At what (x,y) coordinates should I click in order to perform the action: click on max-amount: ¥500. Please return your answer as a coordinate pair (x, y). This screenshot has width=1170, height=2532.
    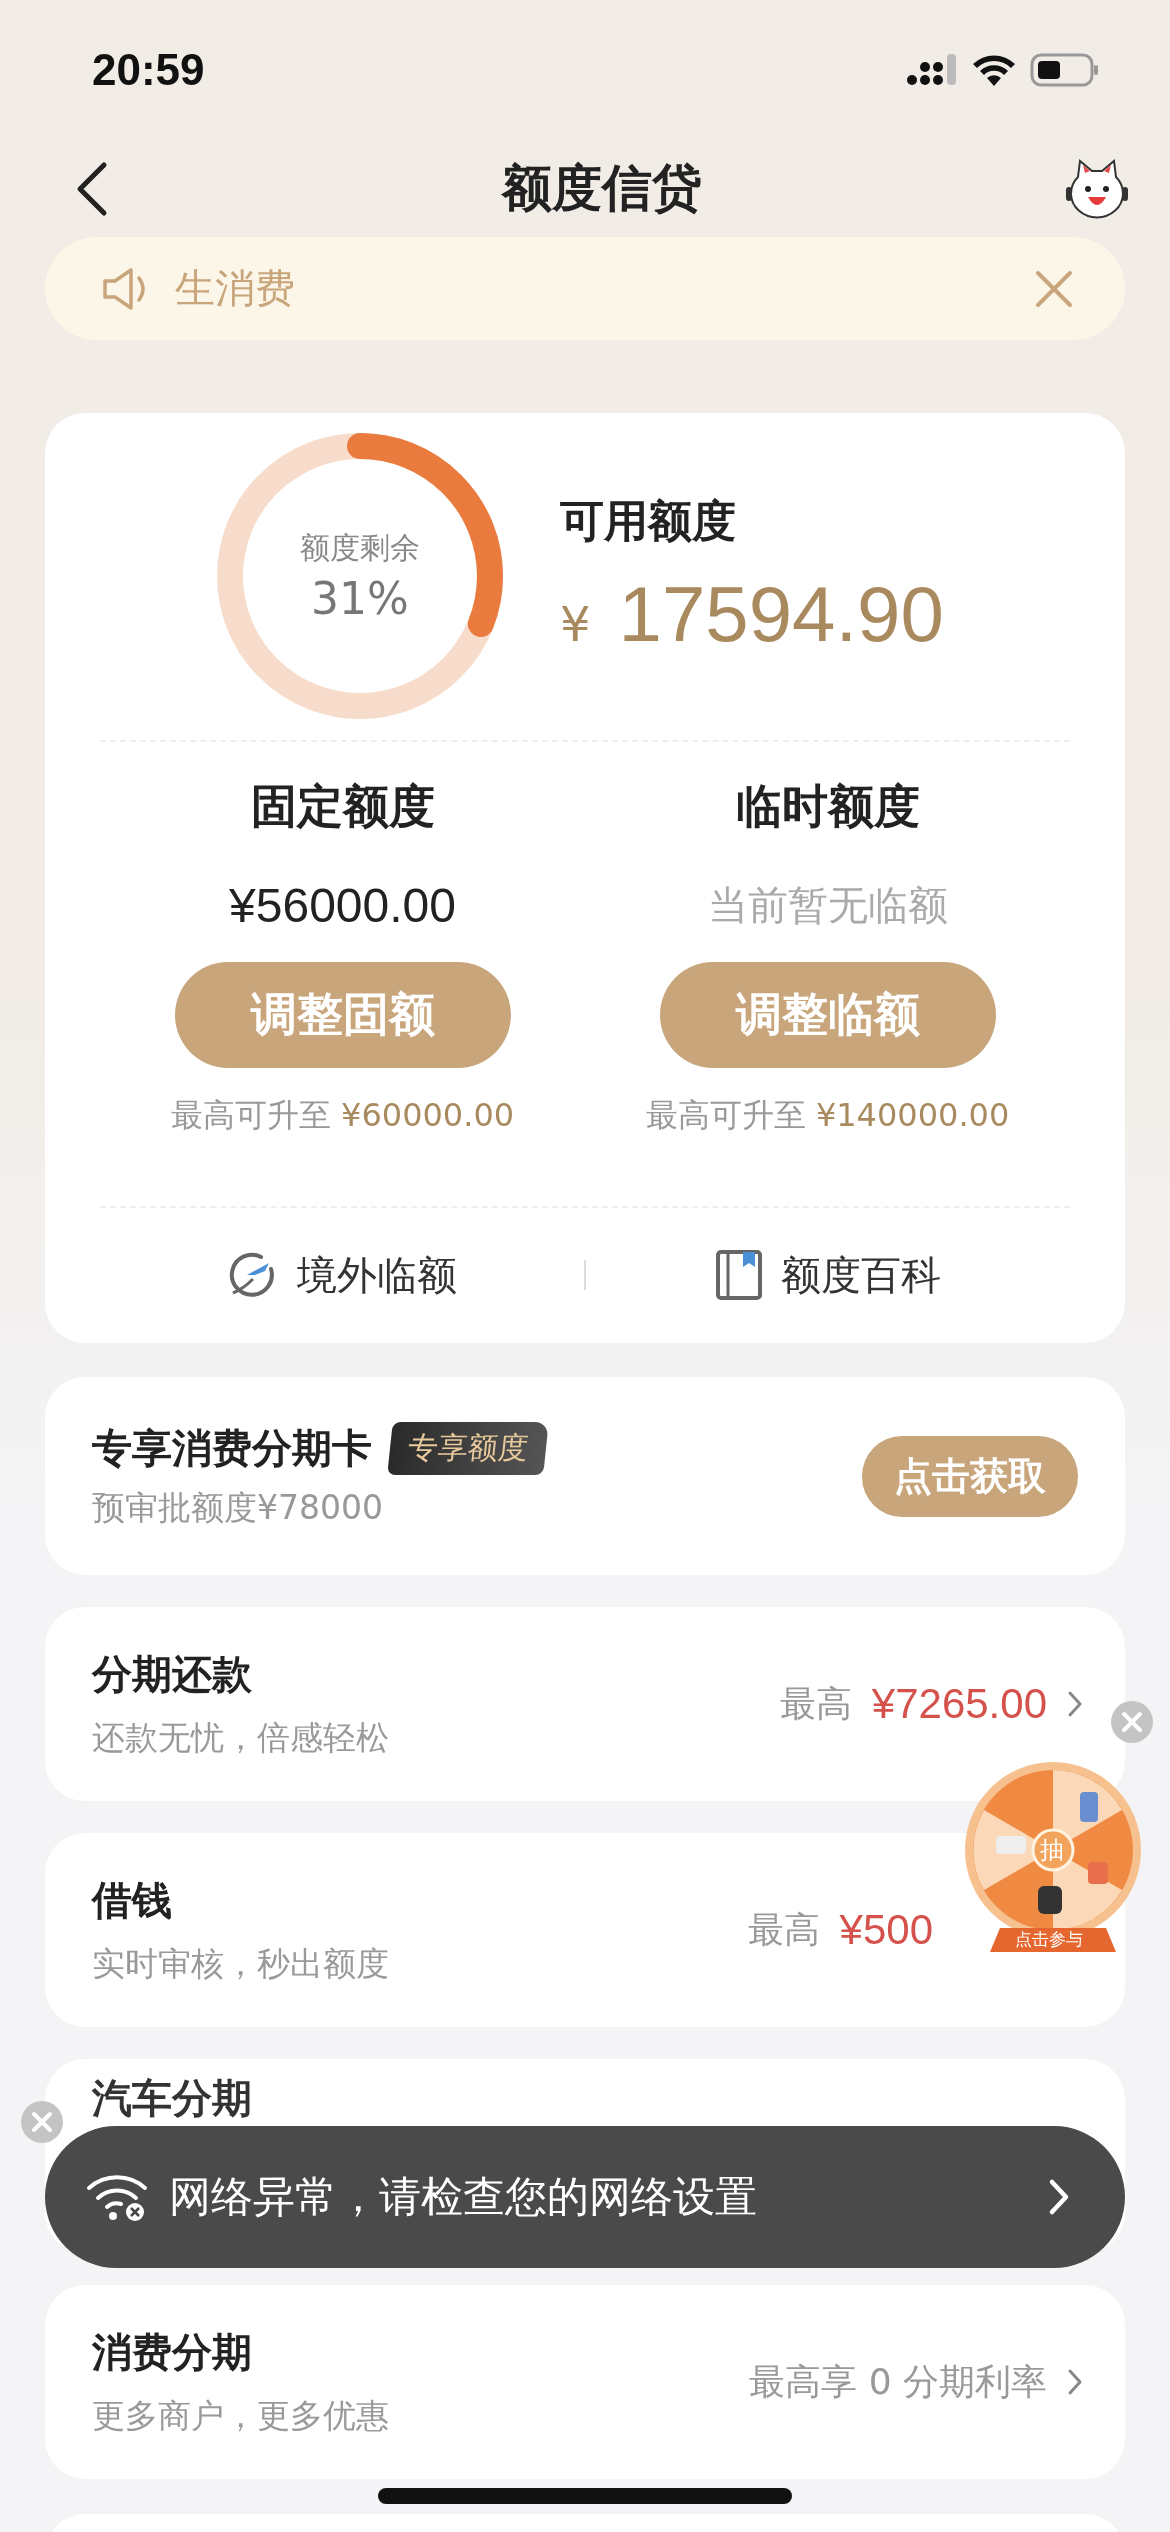
    Looking at the image, I should click on (886, 1930).